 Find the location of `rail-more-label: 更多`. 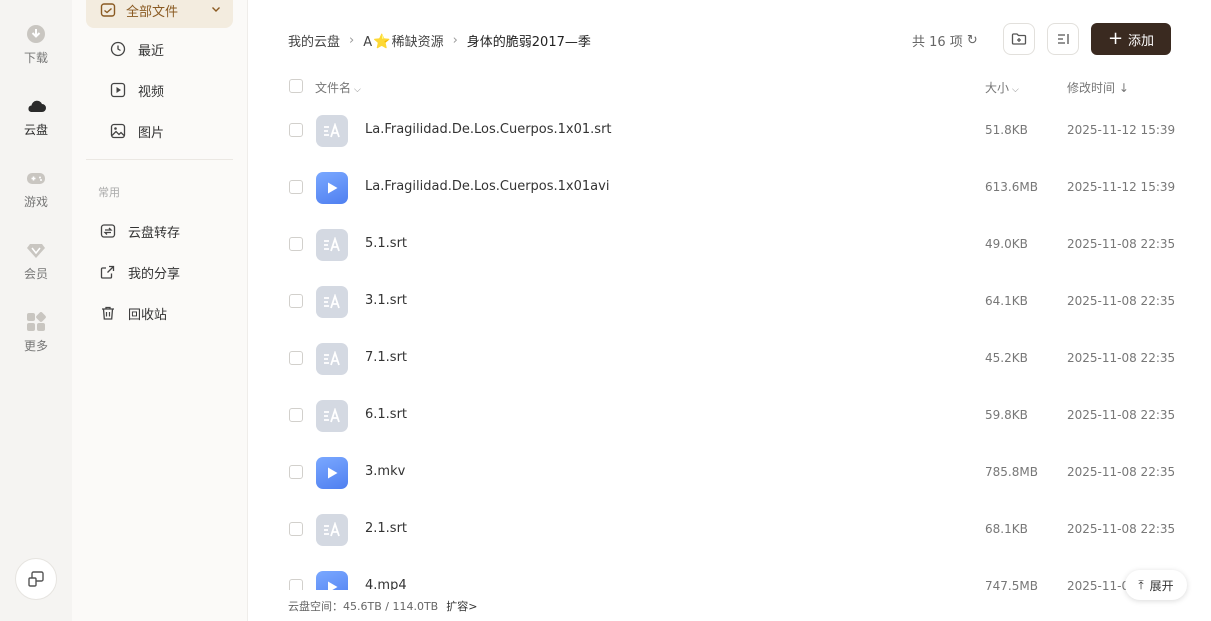

rail-more-label: 更多 is located at coordinates (35, 345).